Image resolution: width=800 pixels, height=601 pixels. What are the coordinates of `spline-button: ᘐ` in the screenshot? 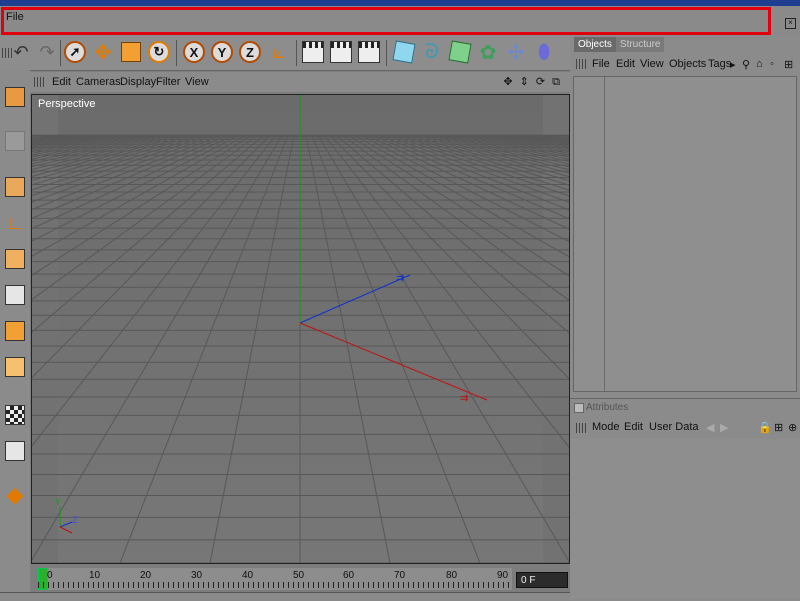 It's located at (432, 52).